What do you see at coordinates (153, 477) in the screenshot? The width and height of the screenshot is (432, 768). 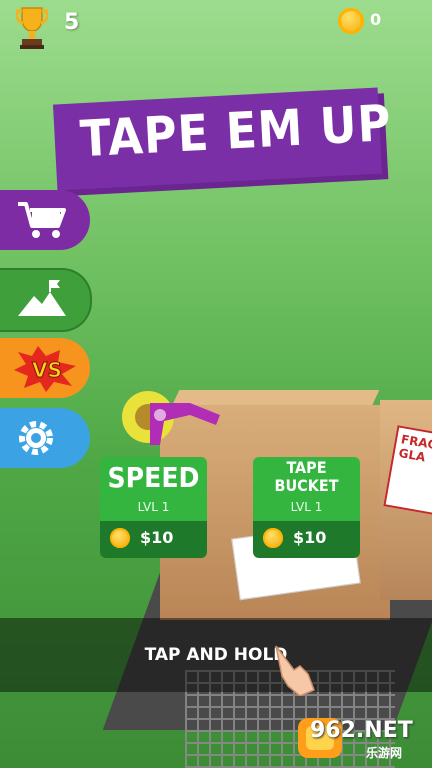 I see `speed-title: SPEED` at bounding box center [153, 477].